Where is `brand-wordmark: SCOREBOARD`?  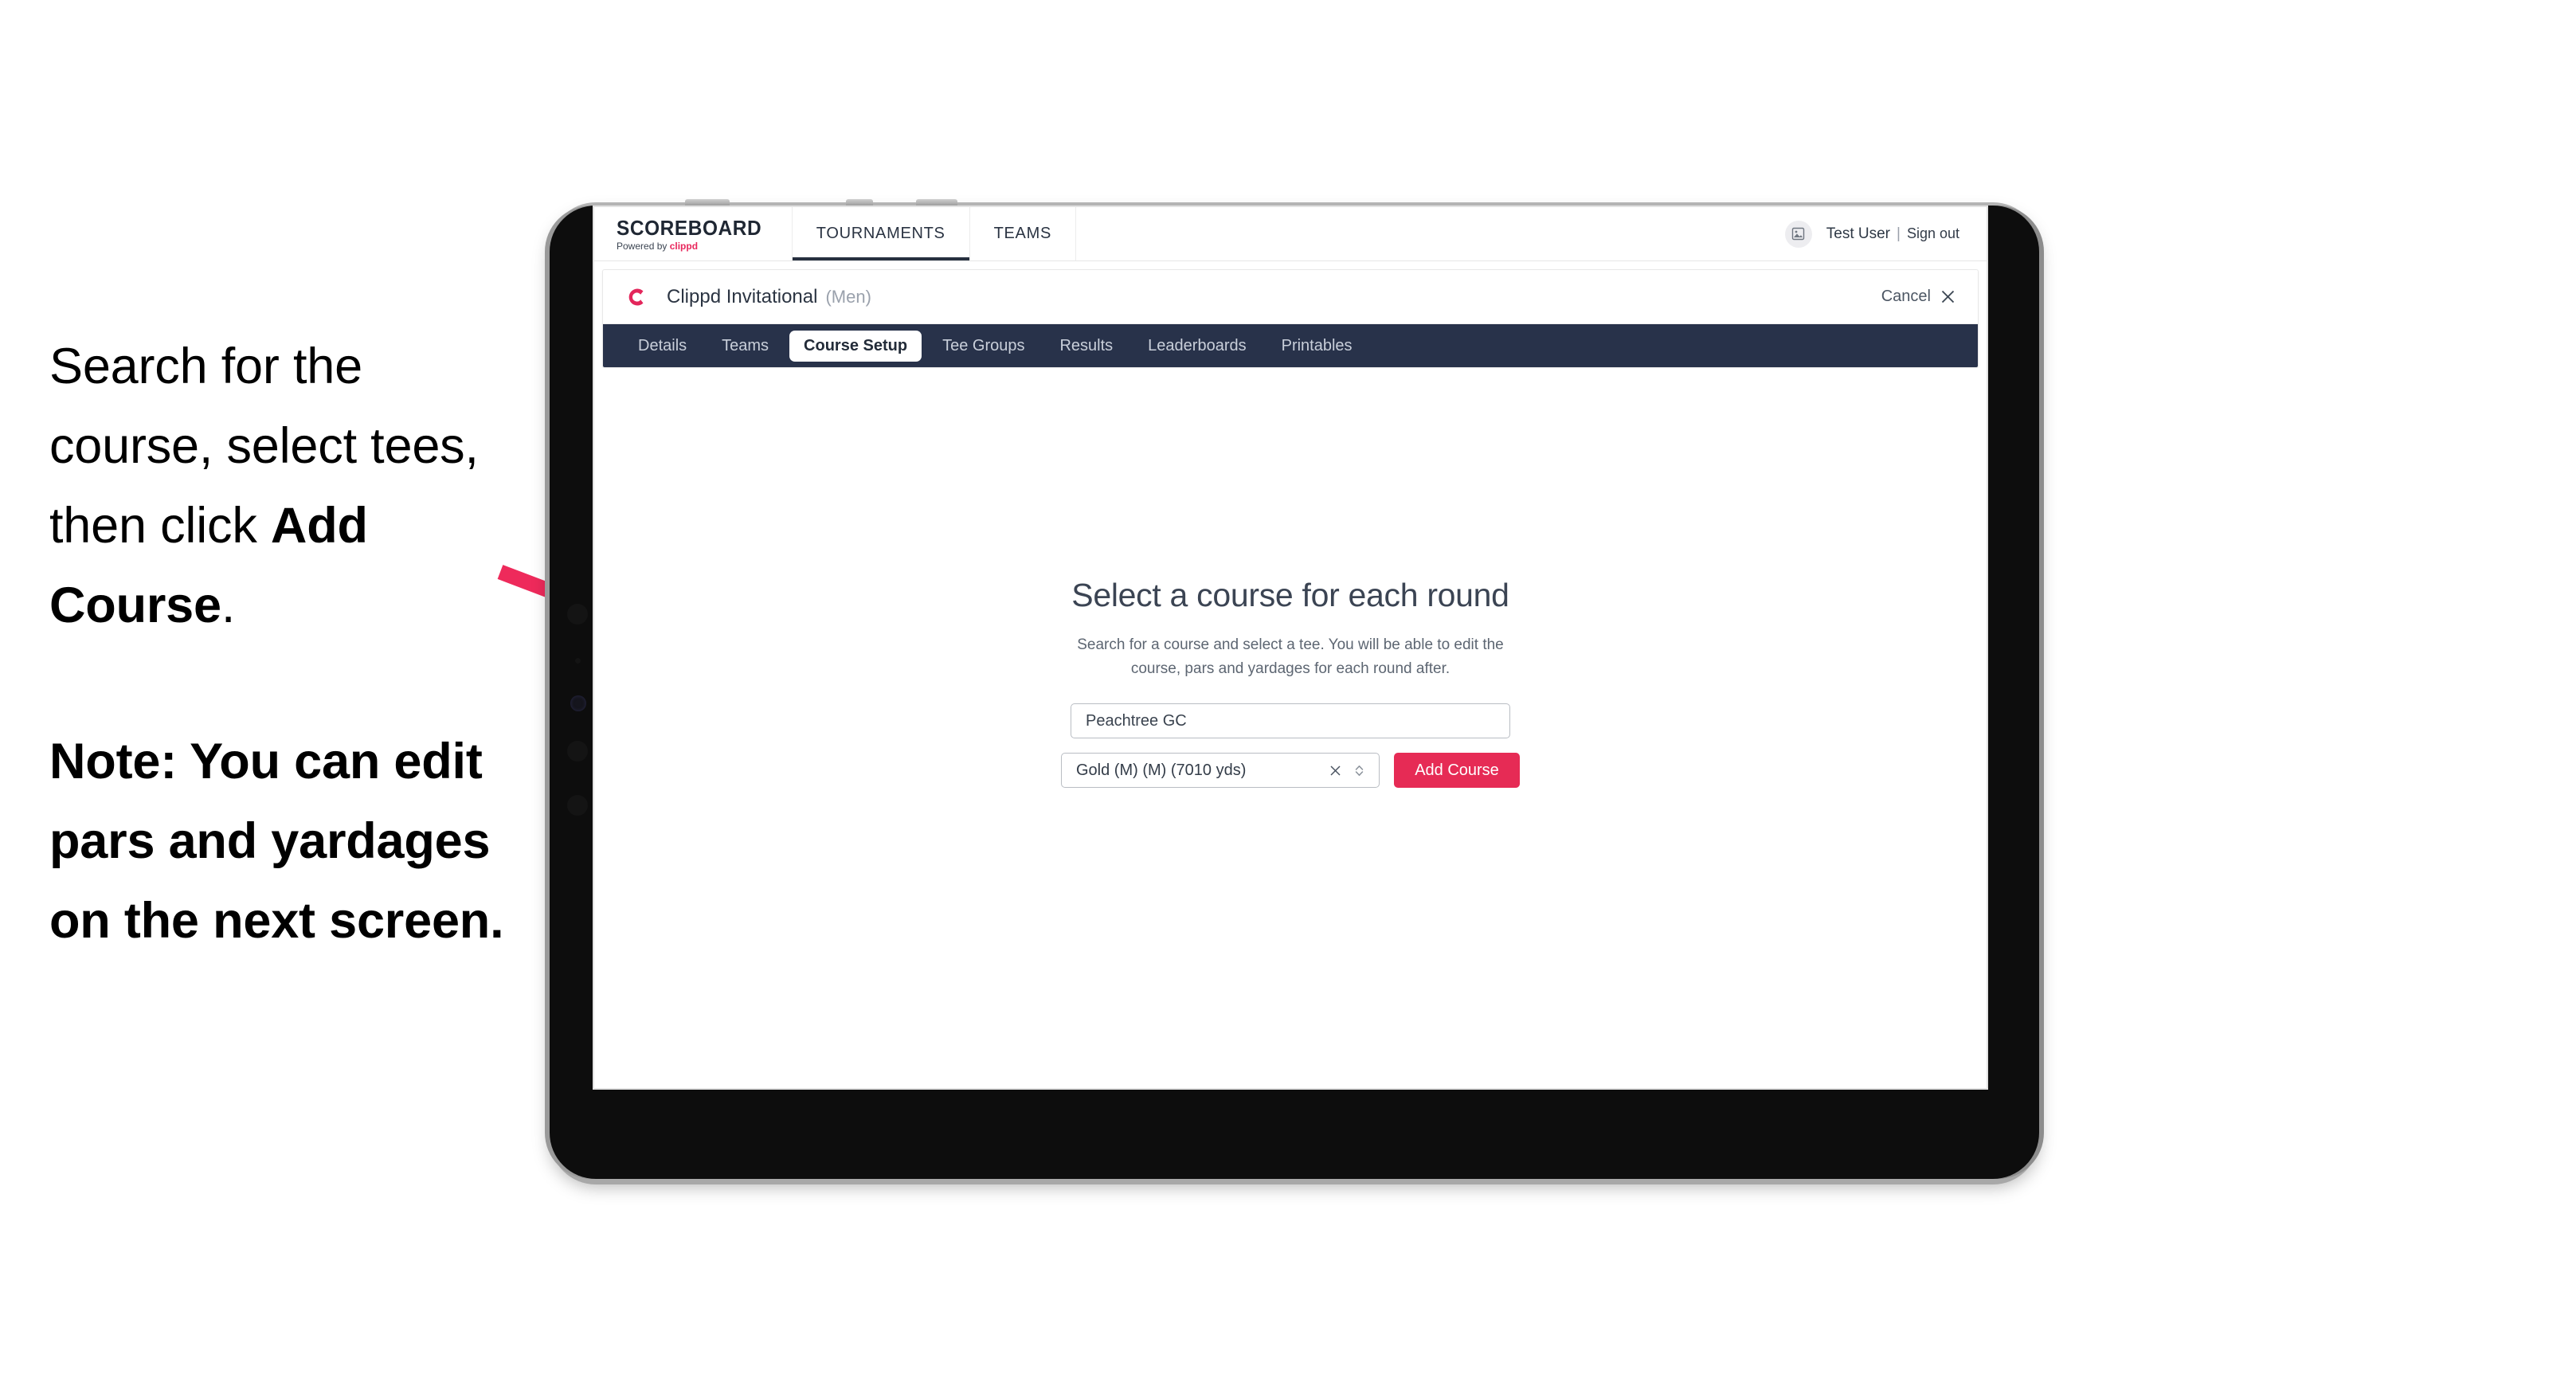 brand-wordmark: SCOREBOARD is located at coordinates (689, 227).